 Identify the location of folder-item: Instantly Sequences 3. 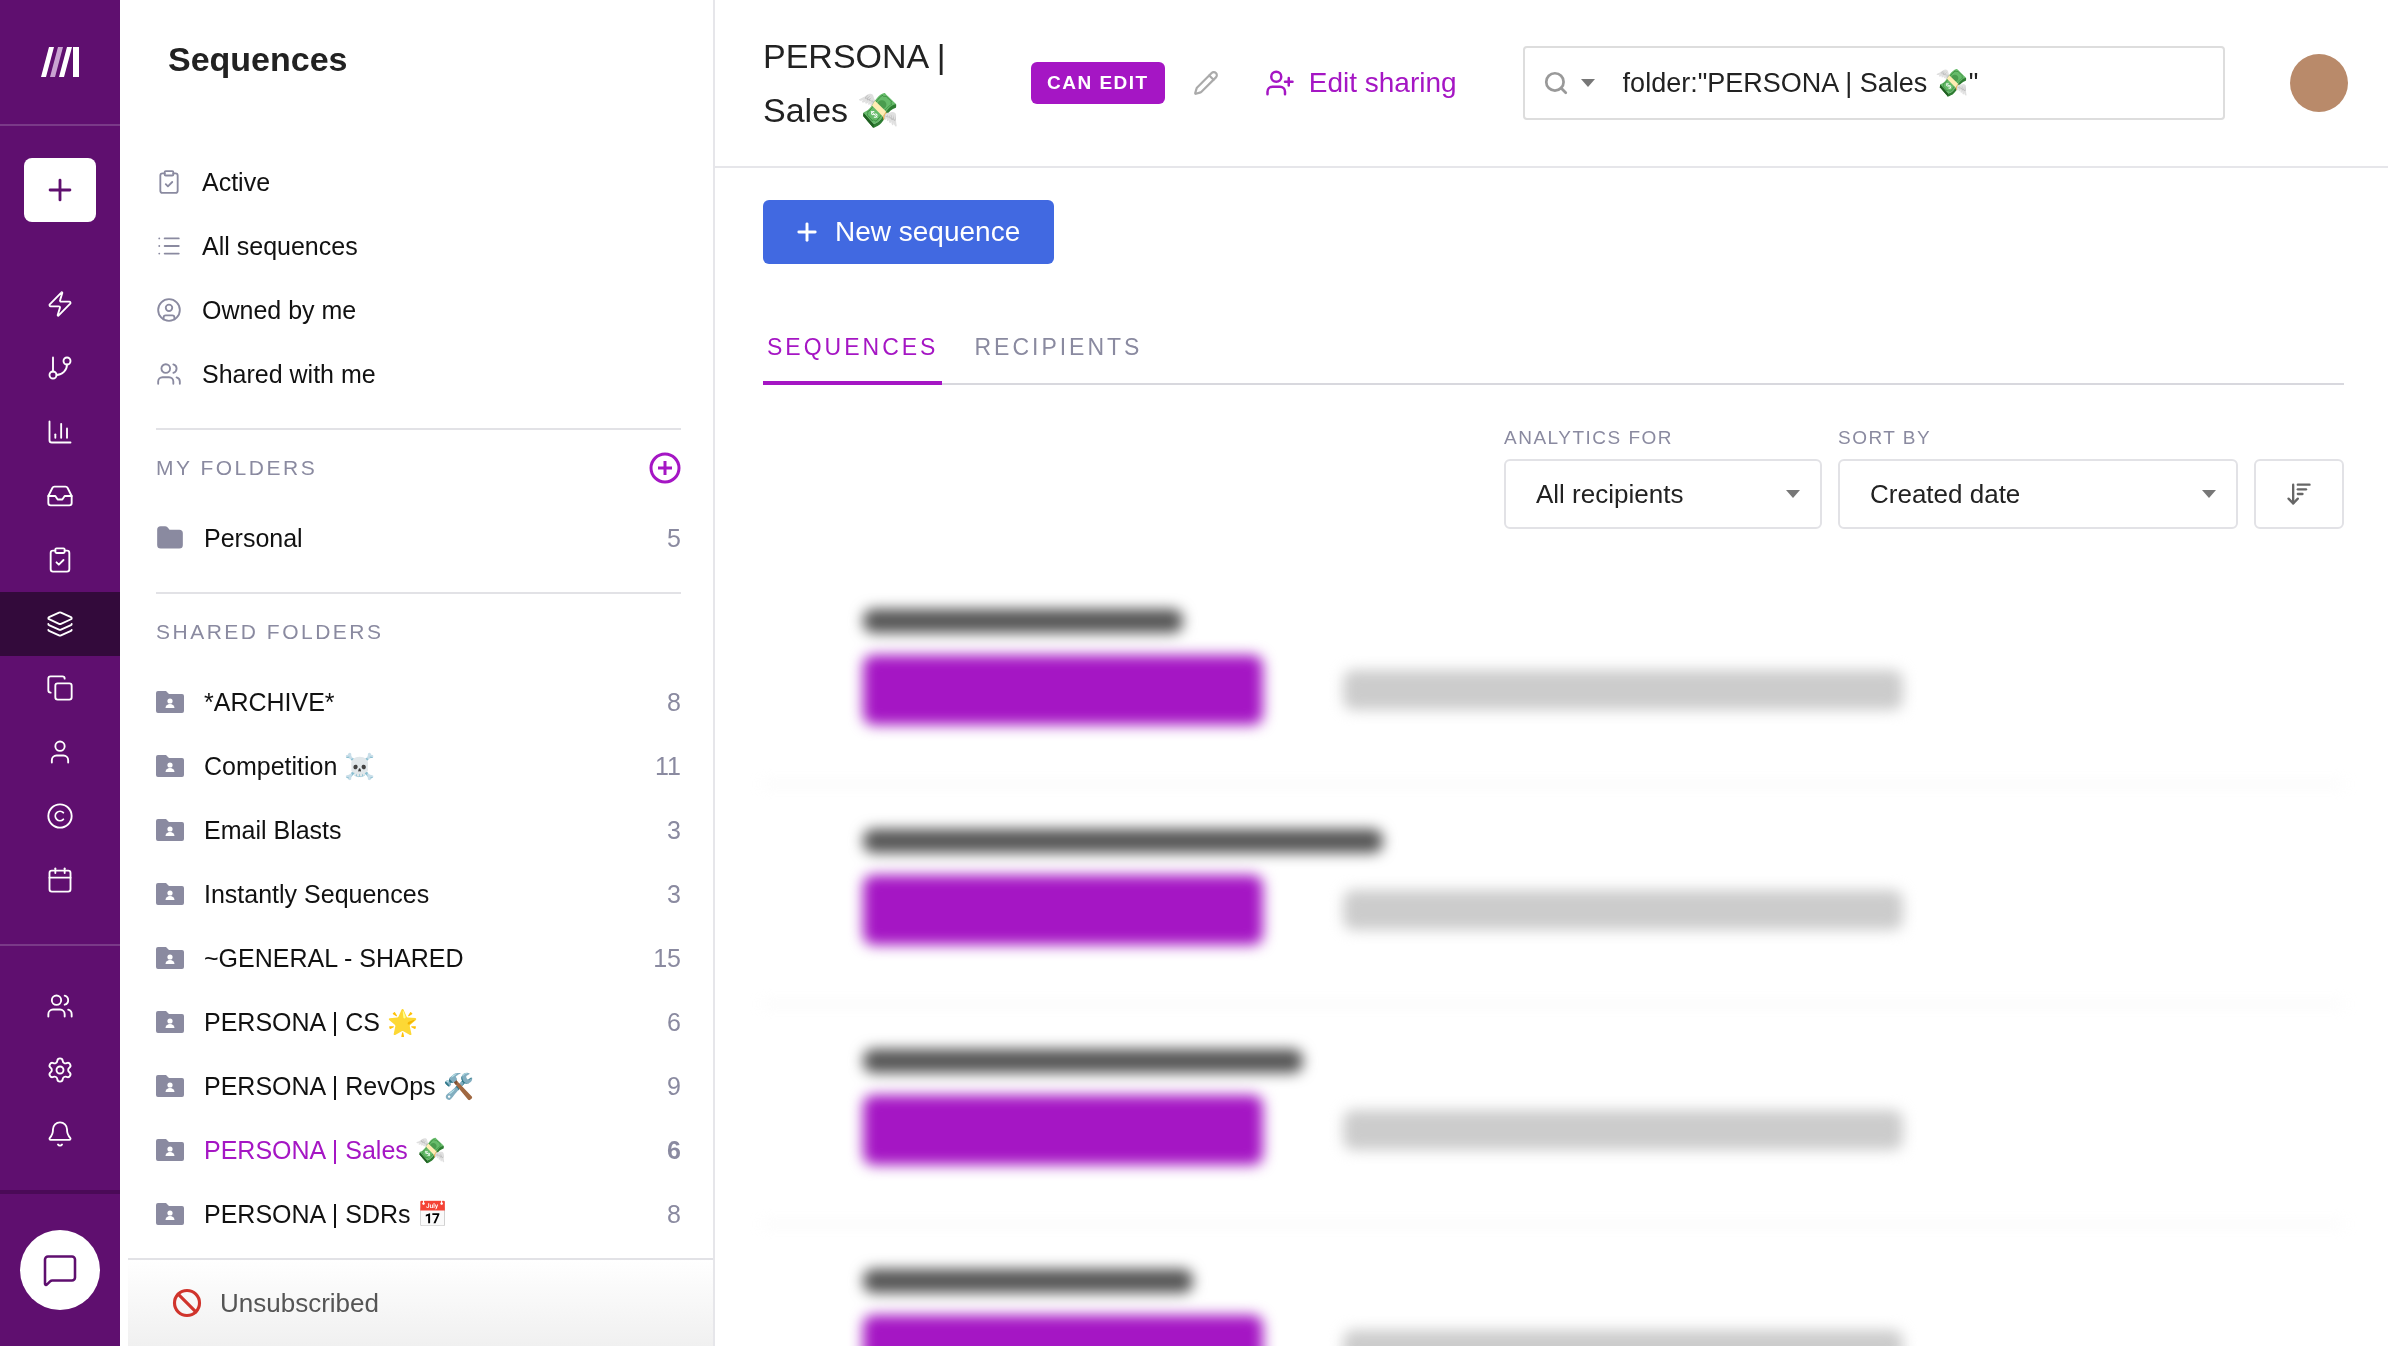
(416, 894).